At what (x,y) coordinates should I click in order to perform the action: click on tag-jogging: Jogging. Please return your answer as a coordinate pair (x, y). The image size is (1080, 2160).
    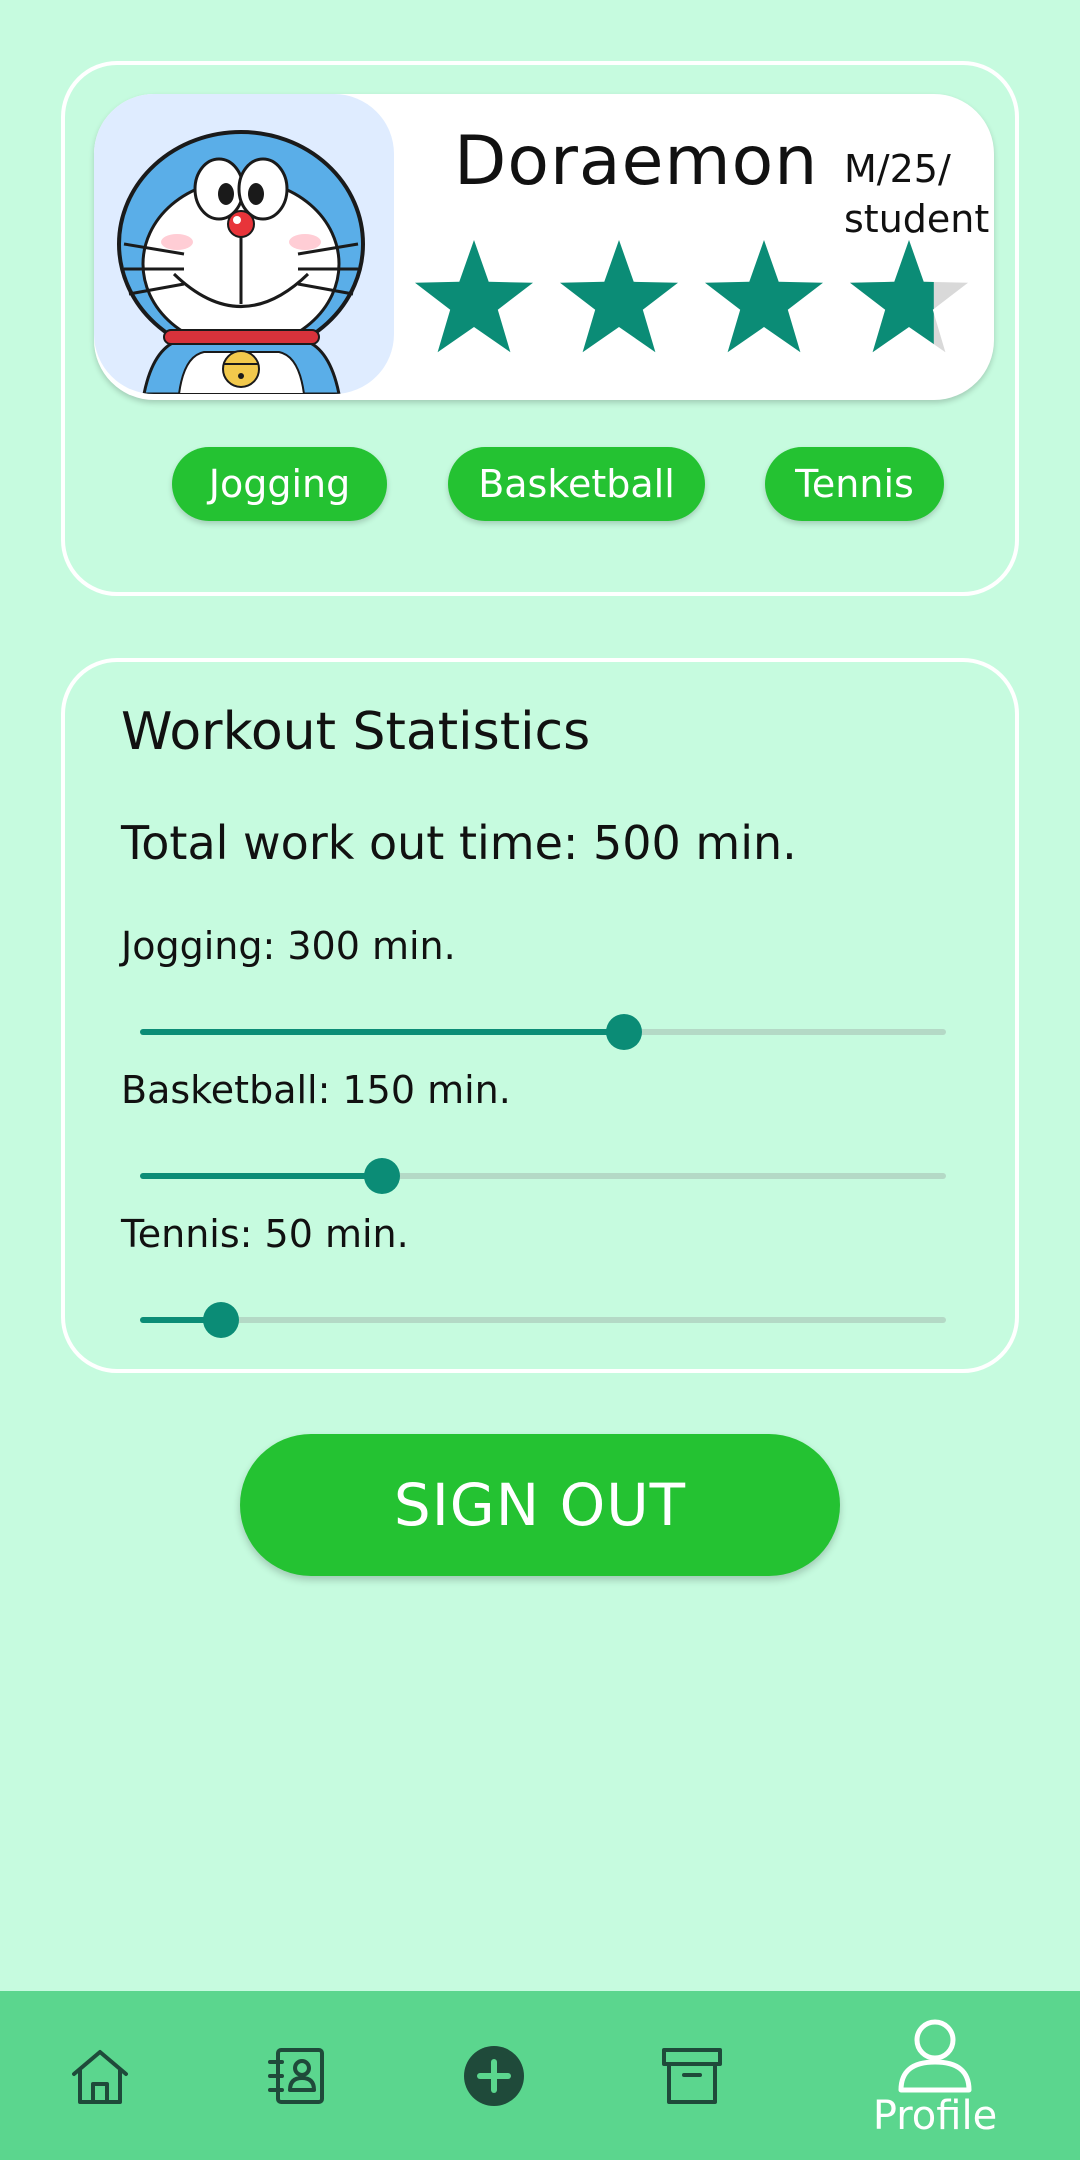
    Looking at the image, I should click on (279, 484).